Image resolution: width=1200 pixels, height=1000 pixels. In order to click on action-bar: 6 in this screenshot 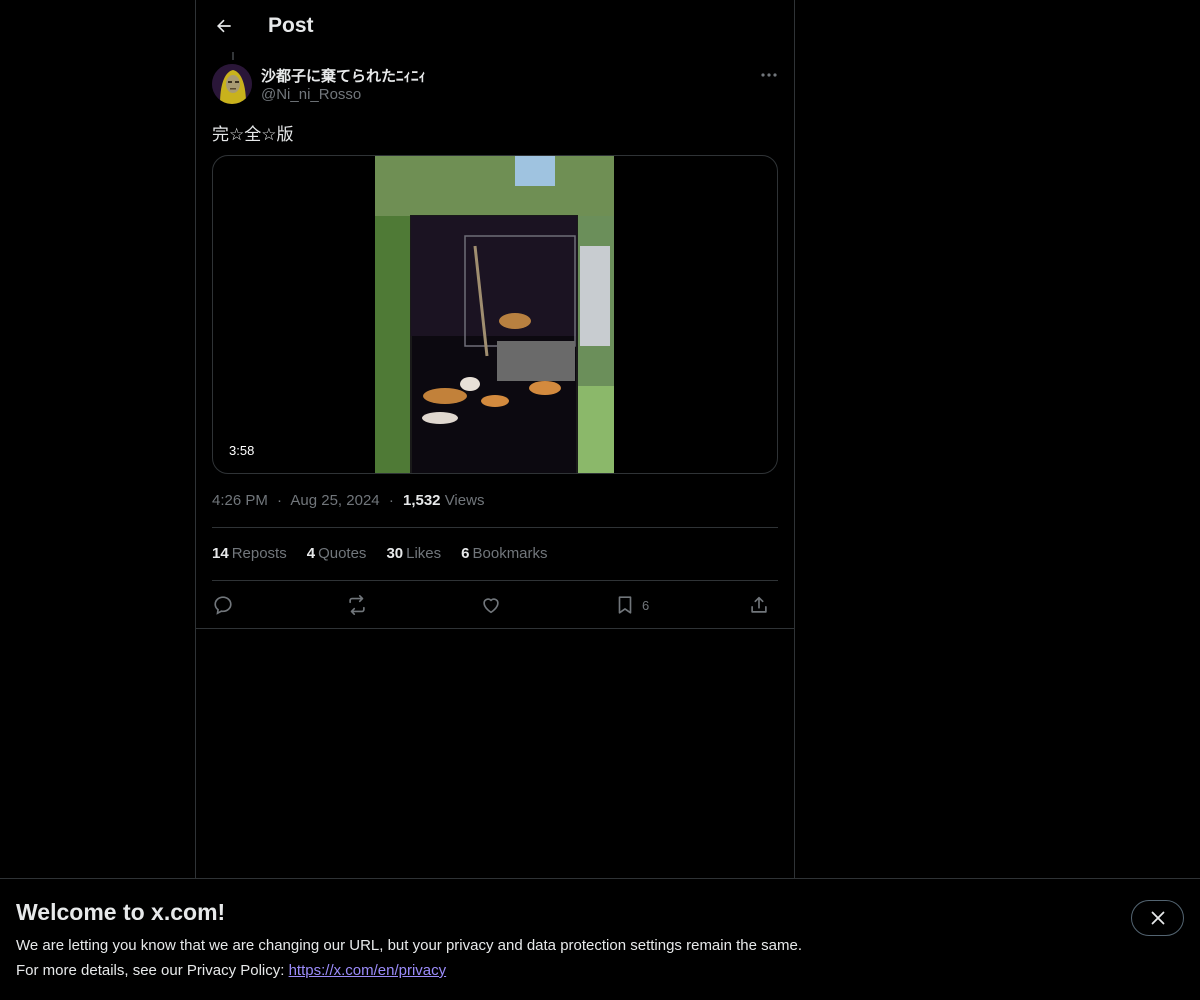, I will do `click(495, 605)`.